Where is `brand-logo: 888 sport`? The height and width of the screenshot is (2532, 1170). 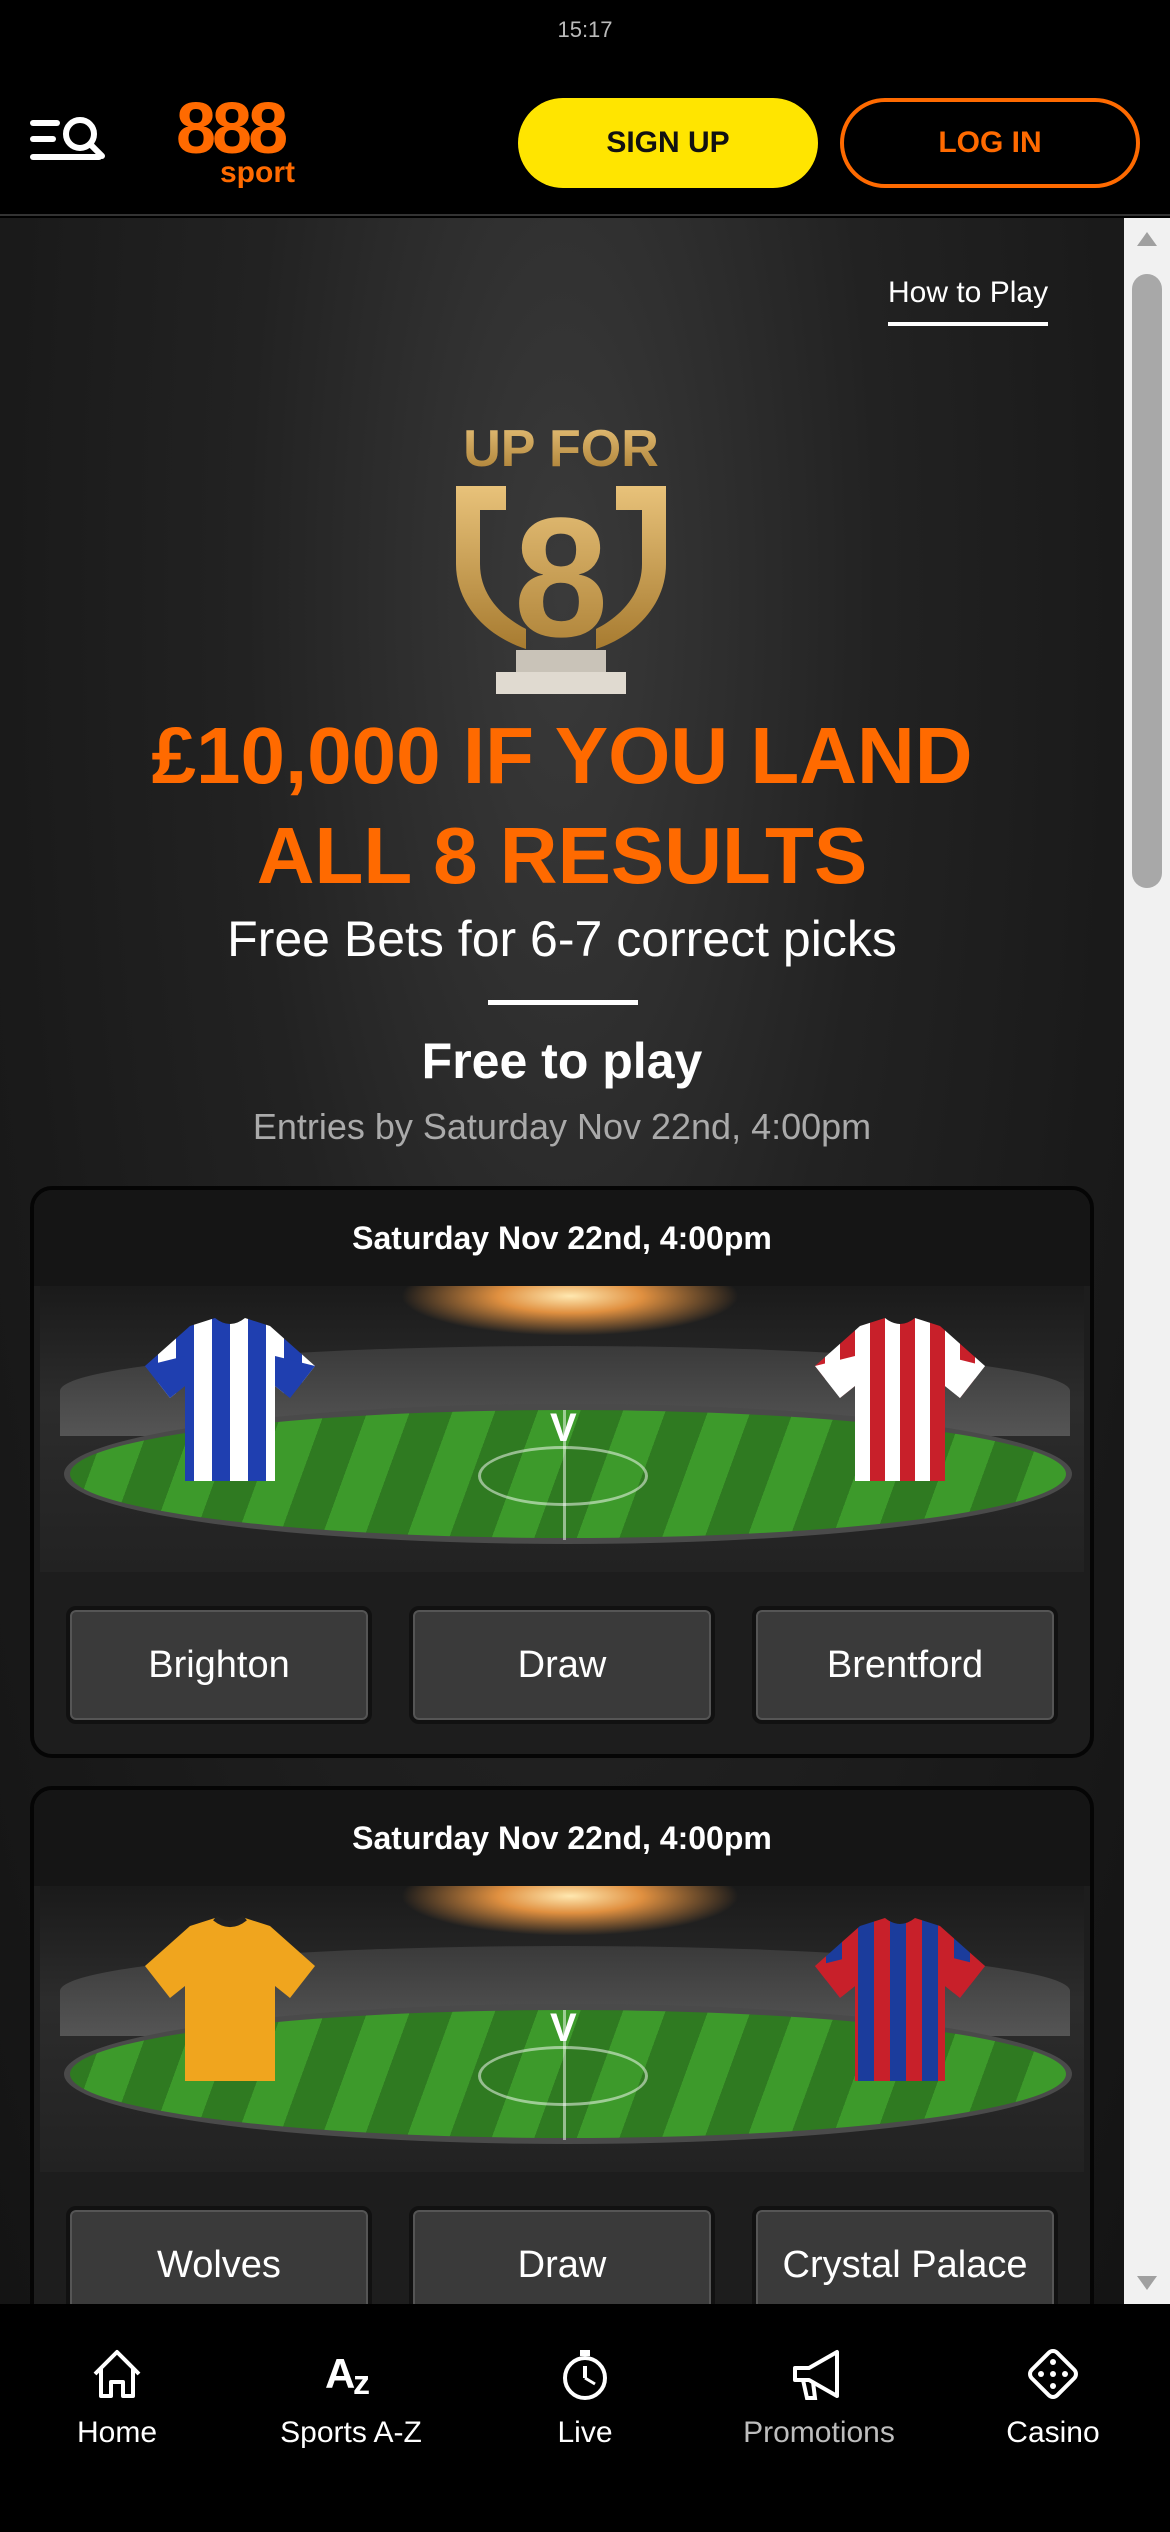 brand-logo: 888 sport is located at coordinates (241, 141).